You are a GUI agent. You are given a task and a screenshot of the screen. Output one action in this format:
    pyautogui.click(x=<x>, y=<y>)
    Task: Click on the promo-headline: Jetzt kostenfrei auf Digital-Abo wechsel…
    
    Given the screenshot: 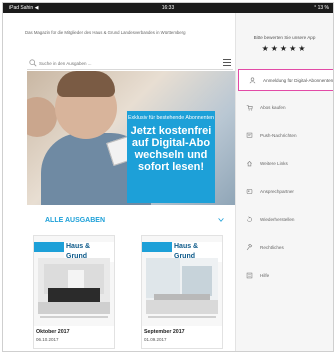 What is the action you would take?
    pyautogui.click(x=171, y=149)
    